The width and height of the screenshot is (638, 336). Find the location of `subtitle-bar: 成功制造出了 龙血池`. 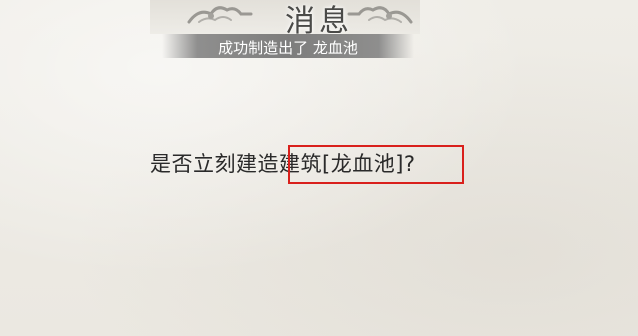

subtitle-bar: 成功制造出了 龙血池 is located at coordinates (288, 46).